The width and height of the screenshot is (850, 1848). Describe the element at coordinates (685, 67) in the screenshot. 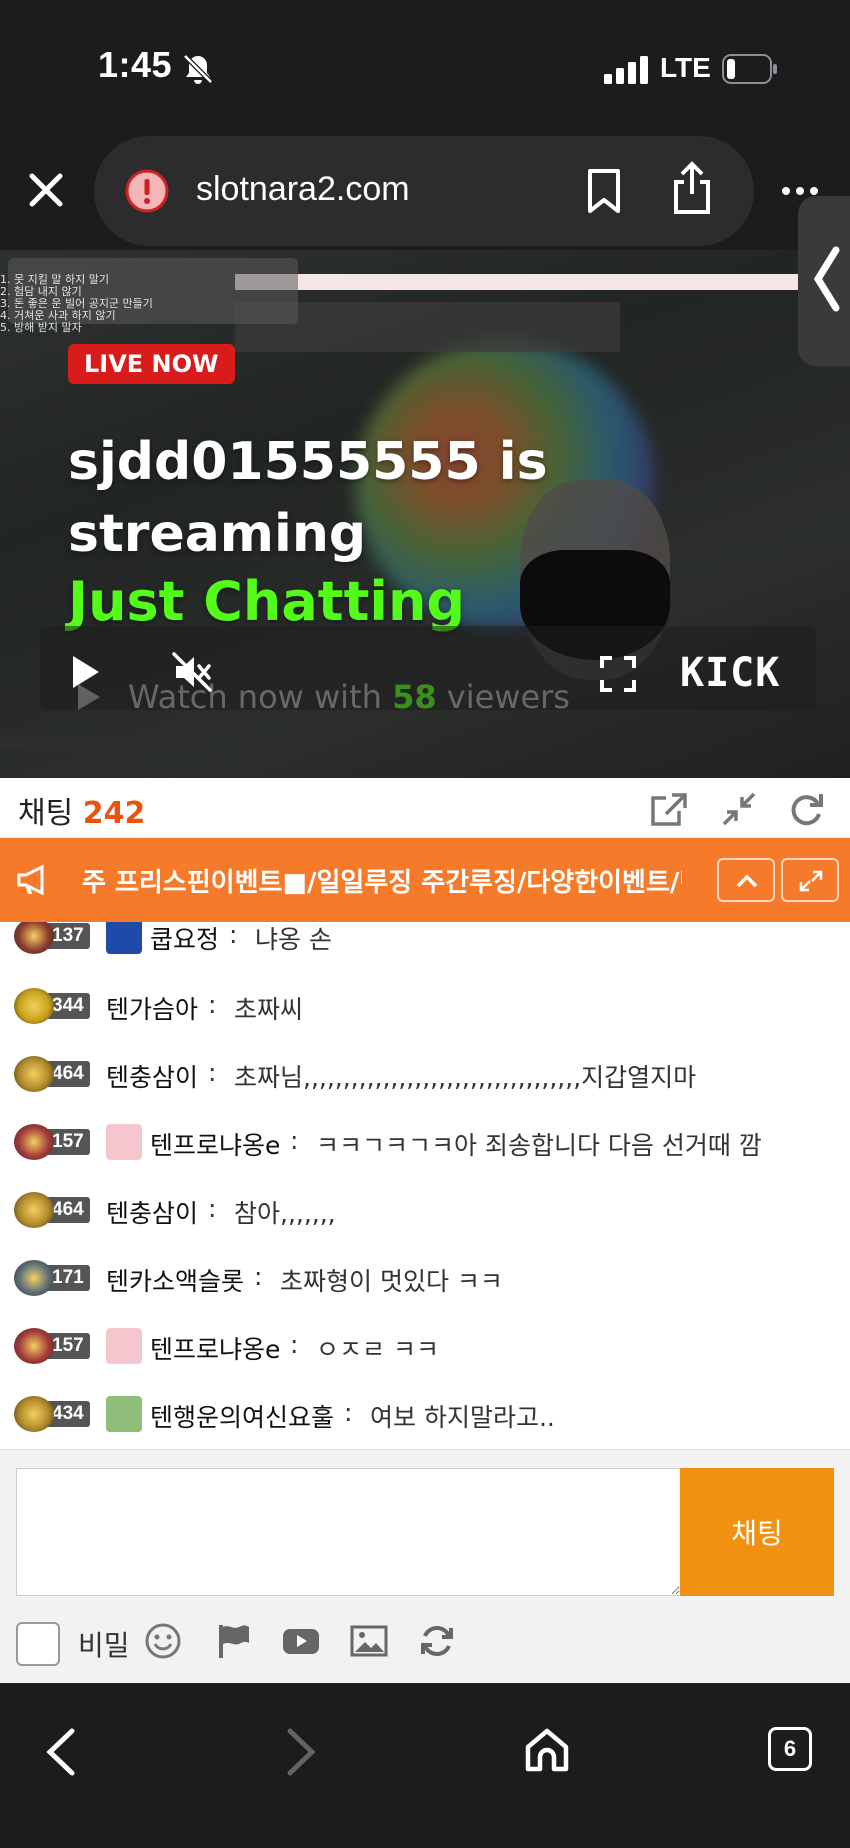

I see `network-type: LTE` at that location.